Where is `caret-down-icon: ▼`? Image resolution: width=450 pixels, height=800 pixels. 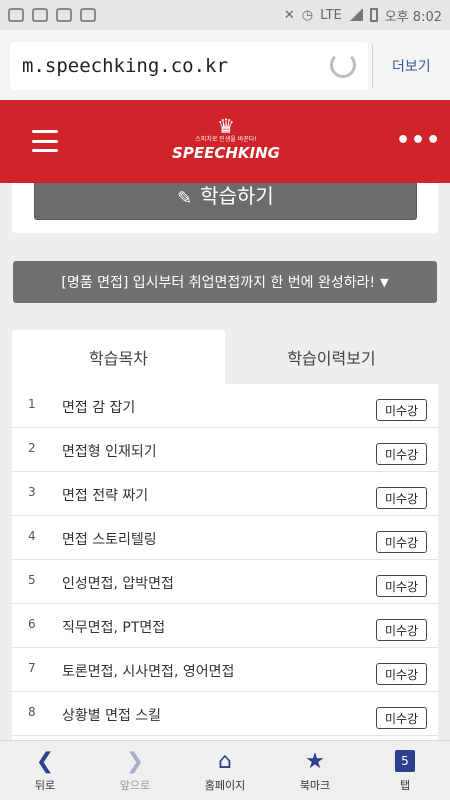 caret-down-icon: ▼ is located at coordinates (384, 282).